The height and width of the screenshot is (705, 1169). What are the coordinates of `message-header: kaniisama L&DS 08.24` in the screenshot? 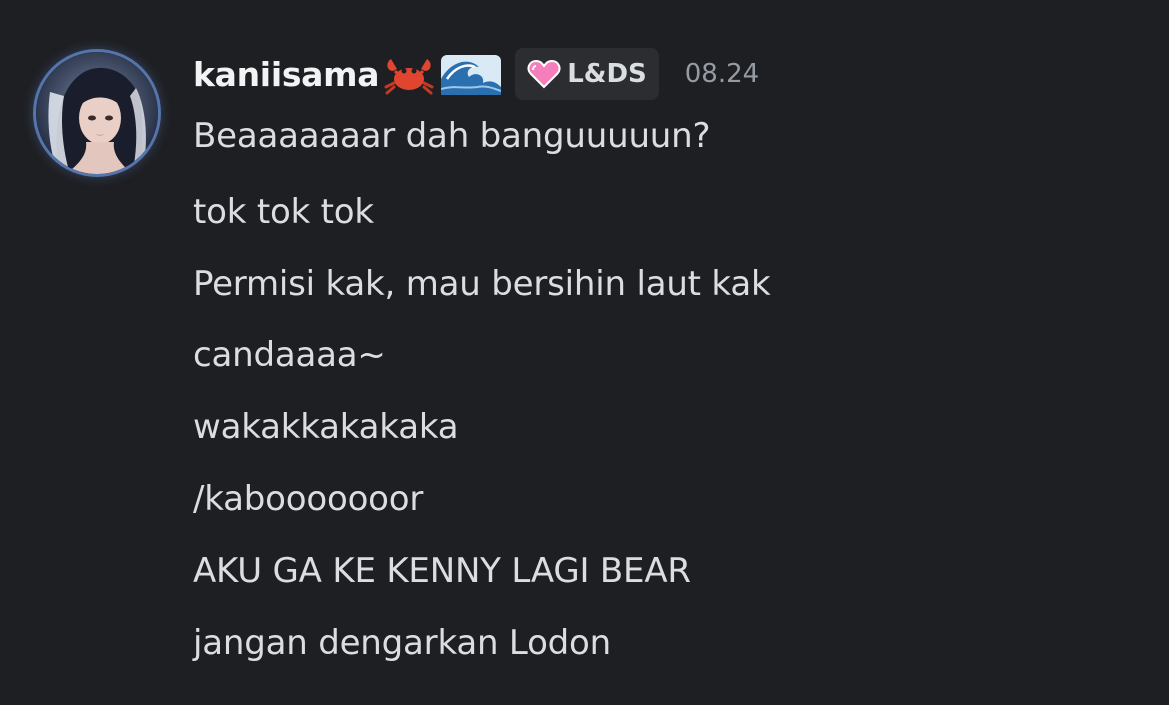 It's located at (476, 74).